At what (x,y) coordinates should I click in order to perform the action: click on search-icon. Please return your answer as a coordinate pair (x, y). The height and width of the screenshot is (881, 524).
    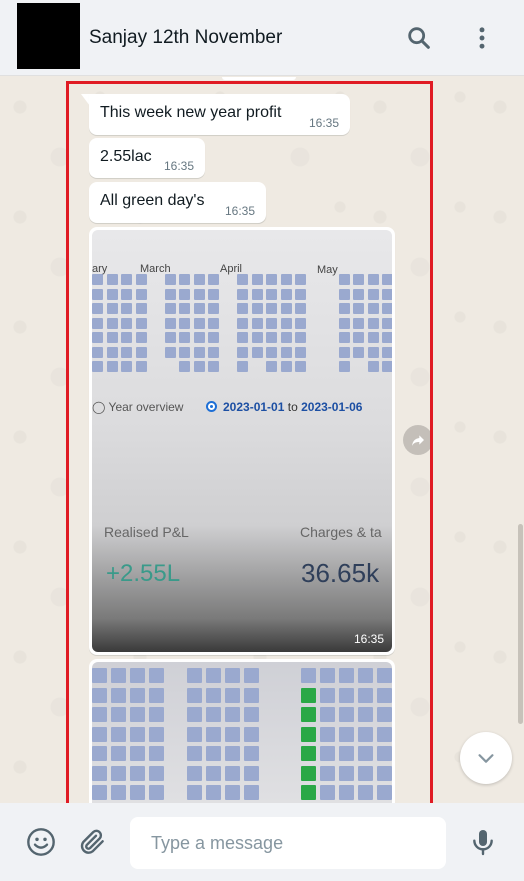
    Looking at the image, I should click on (419, 38).